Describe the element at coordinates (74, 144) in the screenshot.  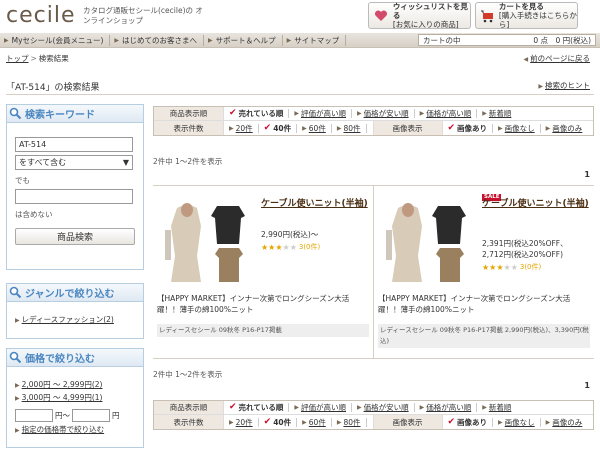
I see `keyword-input: AT-514` at that location.